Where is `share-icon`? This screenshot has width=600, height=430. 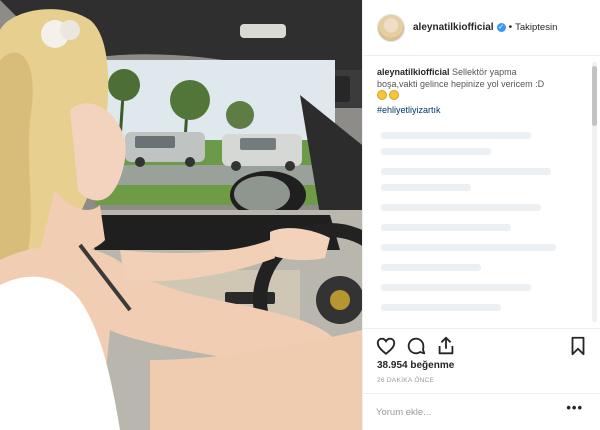
share-icon is located at coordinates (446, 346).